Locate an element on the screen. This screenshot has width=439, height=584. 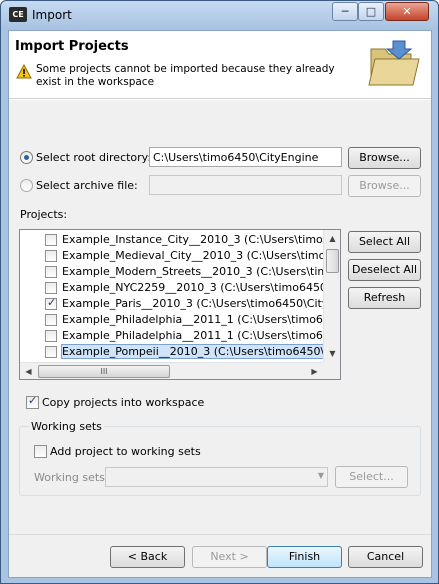
copy-projects-checkbox is located at coordinates (32, 401).